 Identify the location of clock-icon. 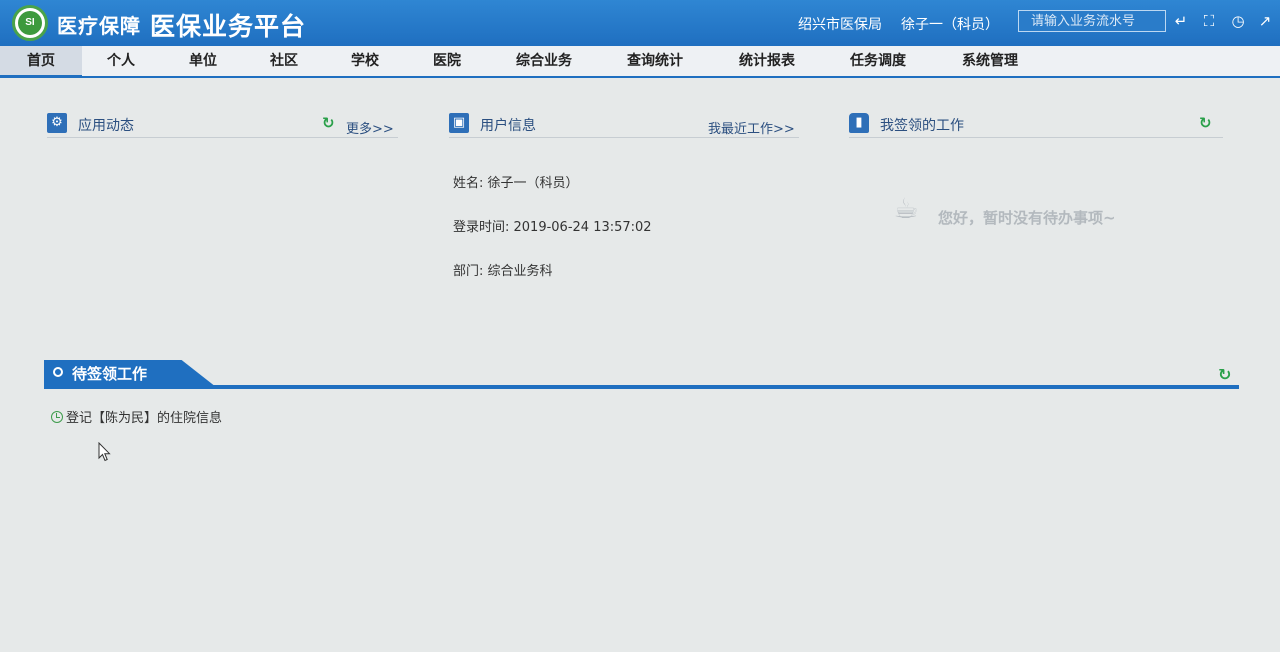
(57, 417).